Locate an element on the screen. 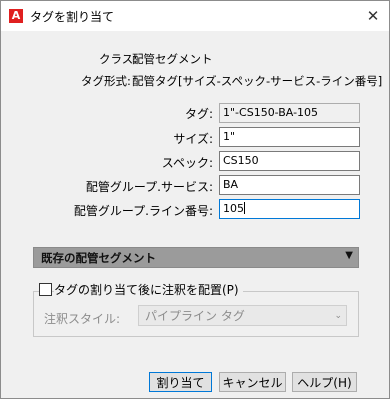 The height and width of the screenshot is (399, 390). annotation-style-label: 注釈スタイル: is located at coordinates (82, 319).